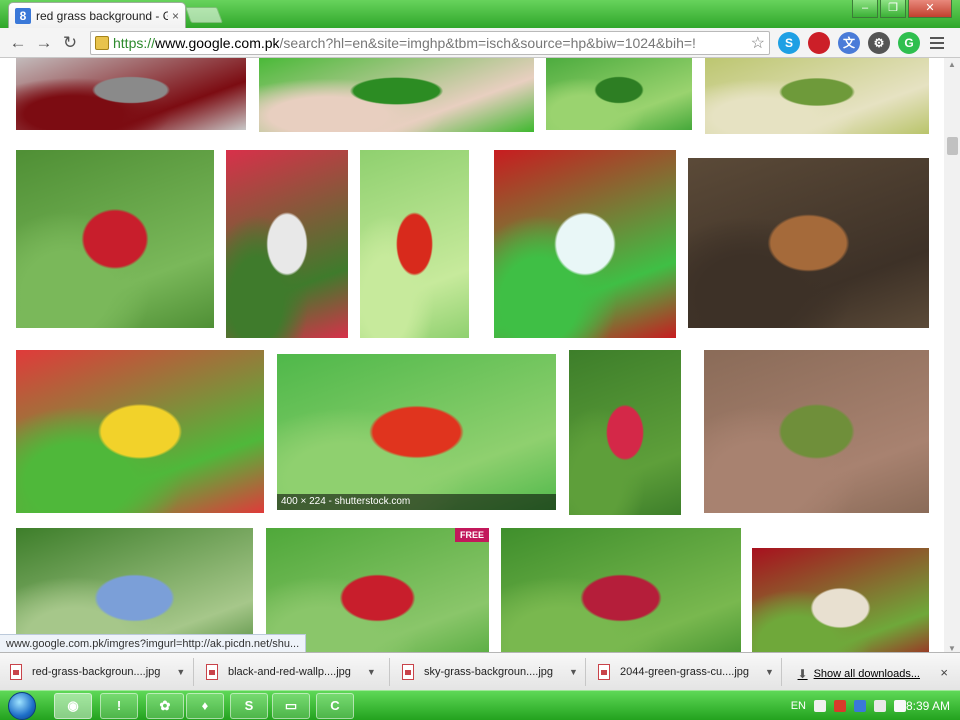 The height and width of the screenshot is (720, 960). What do you see at coordinates (928, 706) in the screenshot?
I see `taskbar-clock: 8:39 AM` at bounding box center [928, 706].